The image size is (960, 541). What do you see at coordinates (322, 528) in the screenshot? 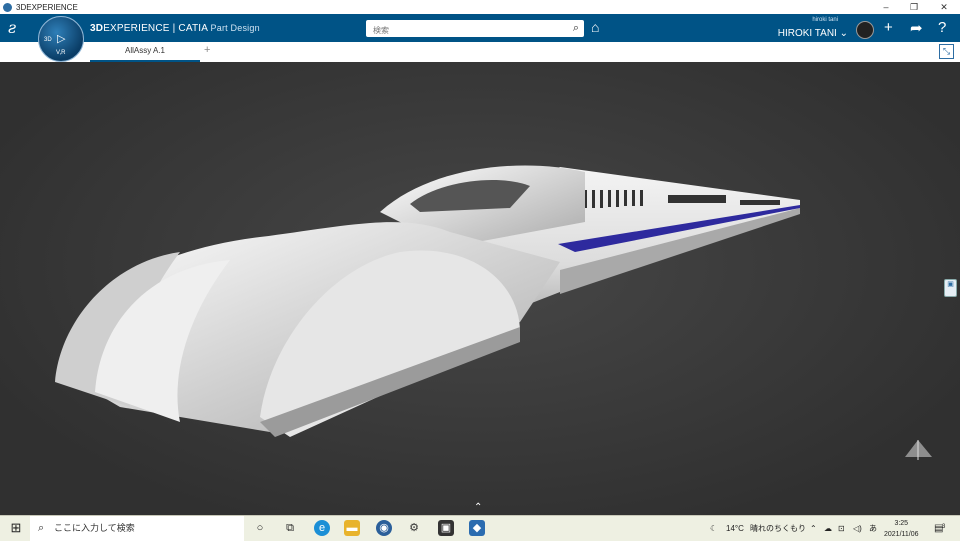
I see `edge-icon: e` at bounding box center [322, 528].